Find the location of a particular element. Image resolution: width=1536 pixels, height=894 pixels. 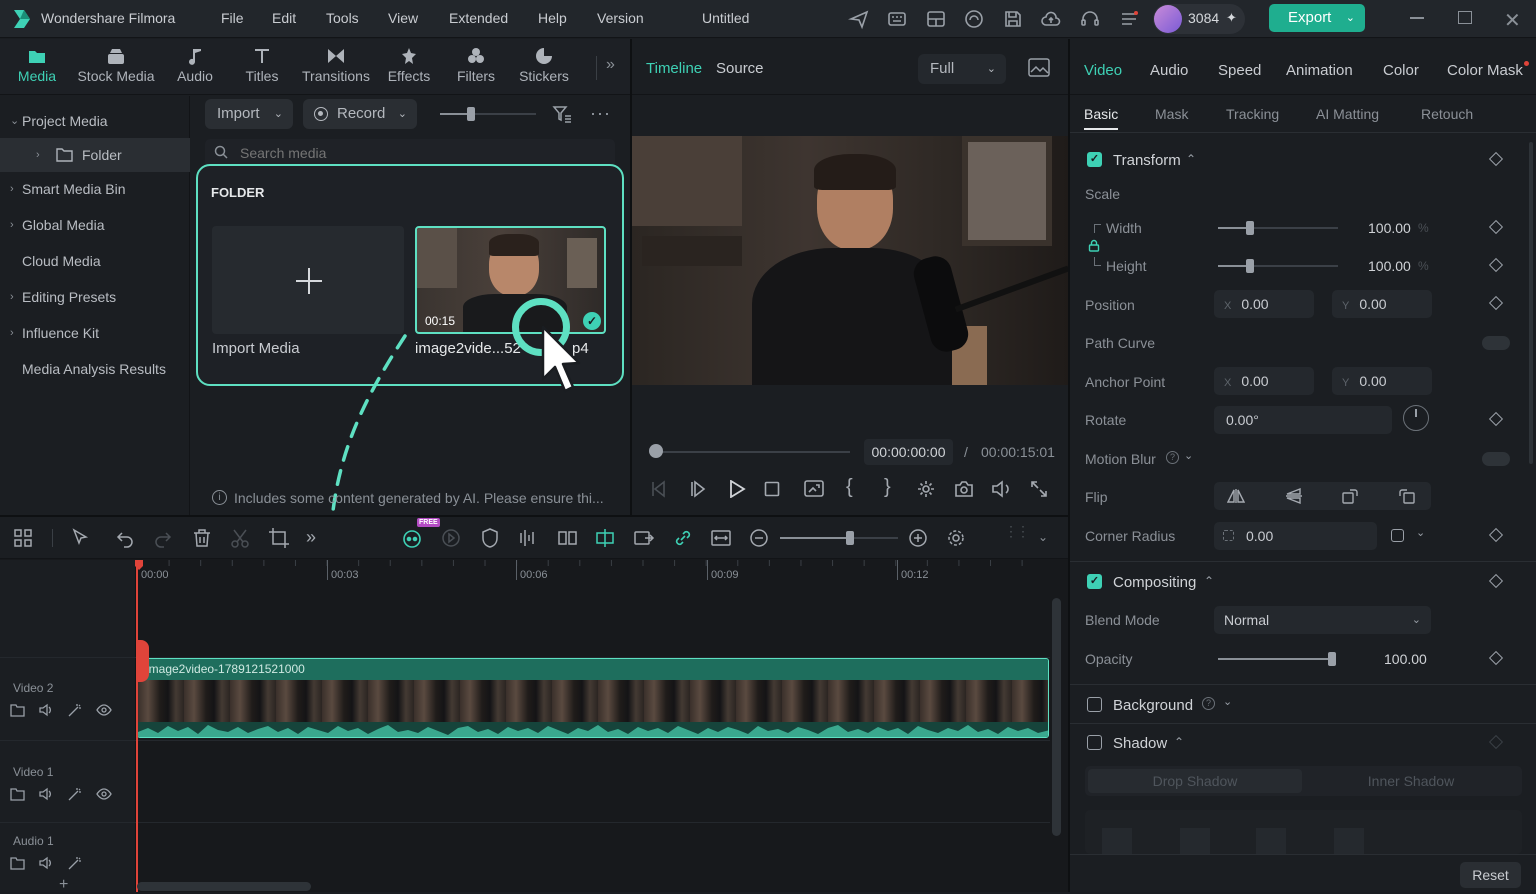

height-value: 100.00 is located at coordinates (1389, 266).